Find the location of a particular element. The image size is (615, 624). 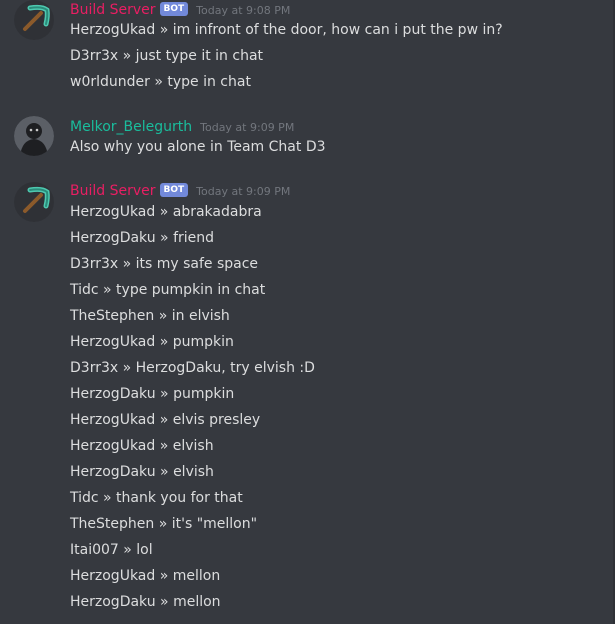

message-line: HerzogUkad » elvish is located at coordinates (142, 446).